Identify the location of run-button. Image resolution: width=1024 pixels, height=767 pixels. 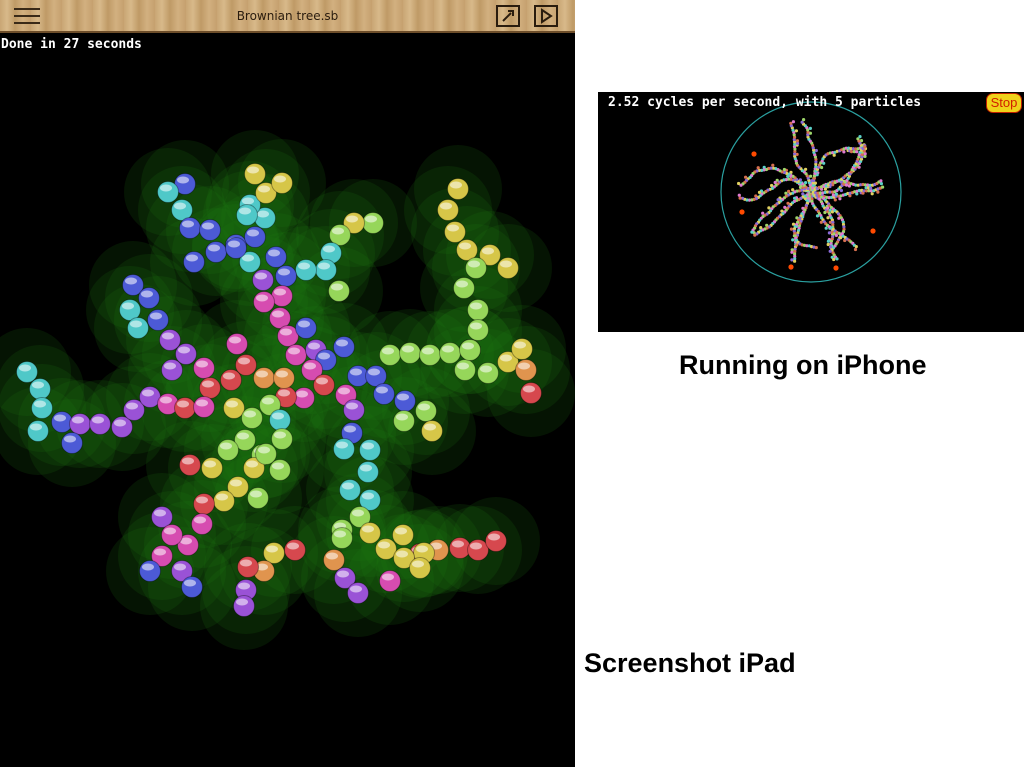
(546, 16).